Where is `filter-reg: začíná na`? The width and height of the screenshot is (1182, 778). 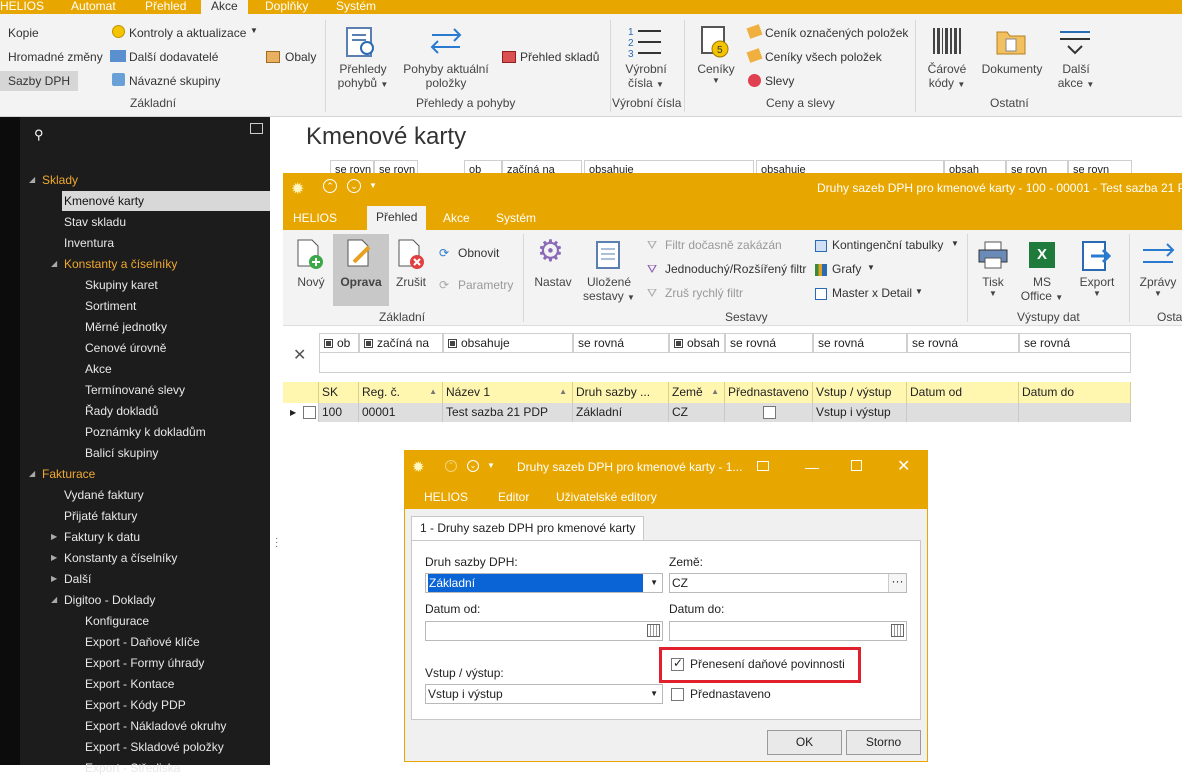
filter-reg: začíná na is located at coordinates (401, 343).